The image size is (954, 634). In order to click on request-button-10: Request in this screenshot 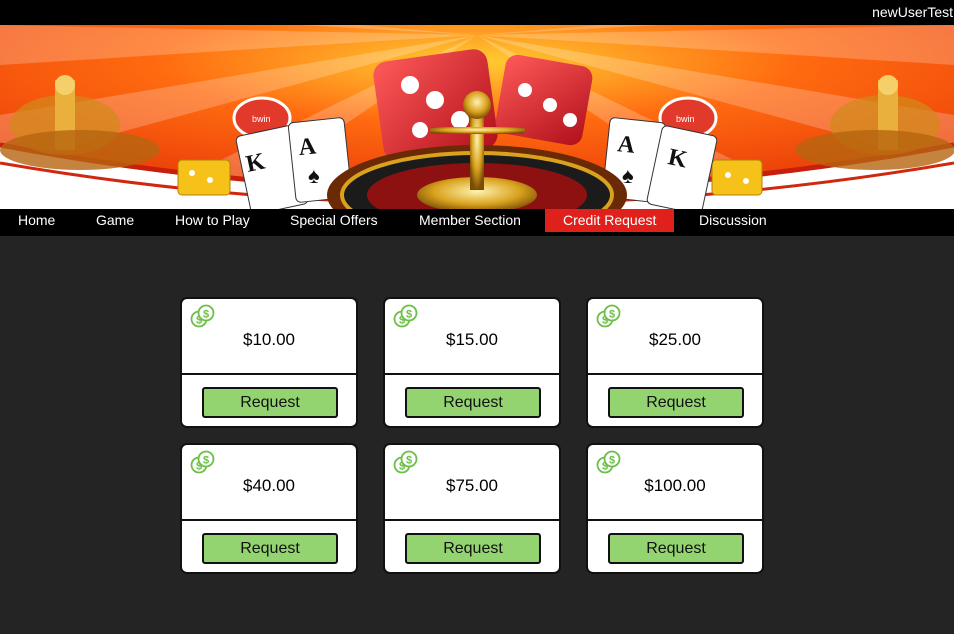, I will do `click(270, 402)`.